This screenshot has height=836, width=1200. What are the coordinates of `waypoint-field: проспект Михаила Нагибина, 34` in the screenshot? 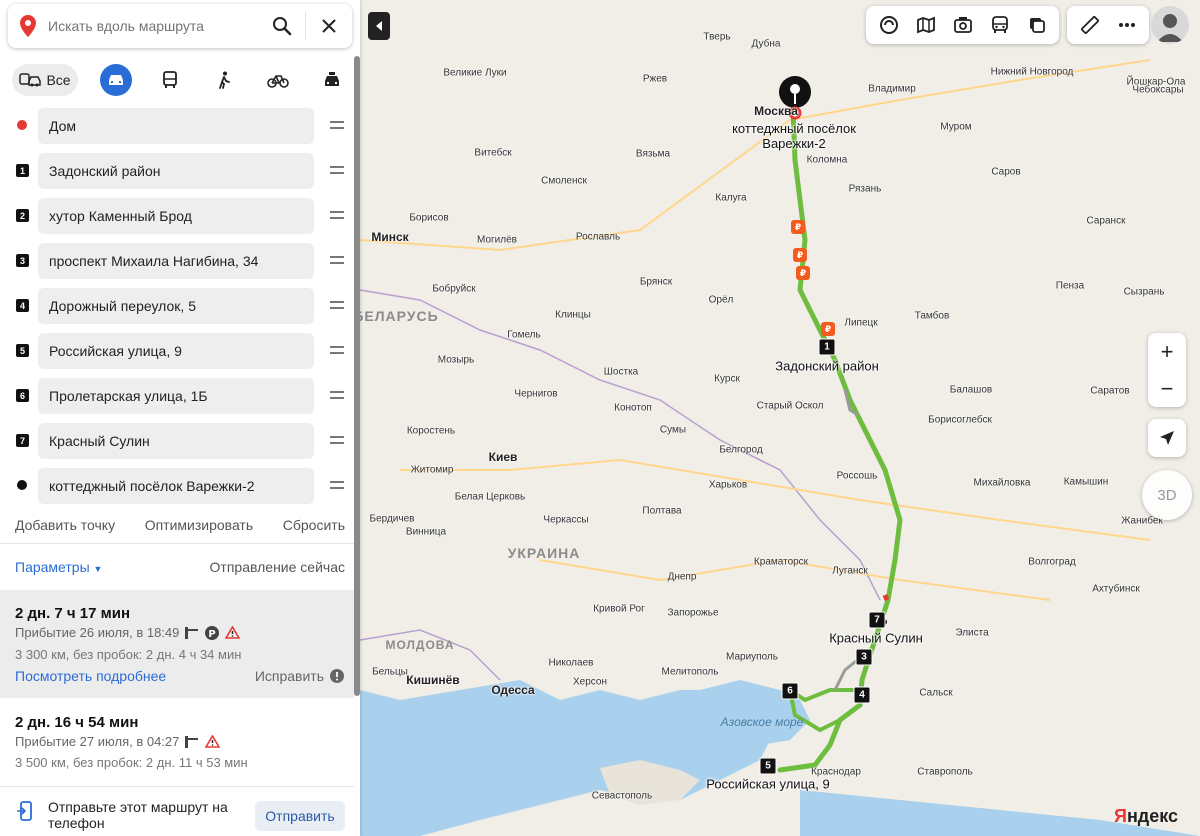 It's located at (176, 261).